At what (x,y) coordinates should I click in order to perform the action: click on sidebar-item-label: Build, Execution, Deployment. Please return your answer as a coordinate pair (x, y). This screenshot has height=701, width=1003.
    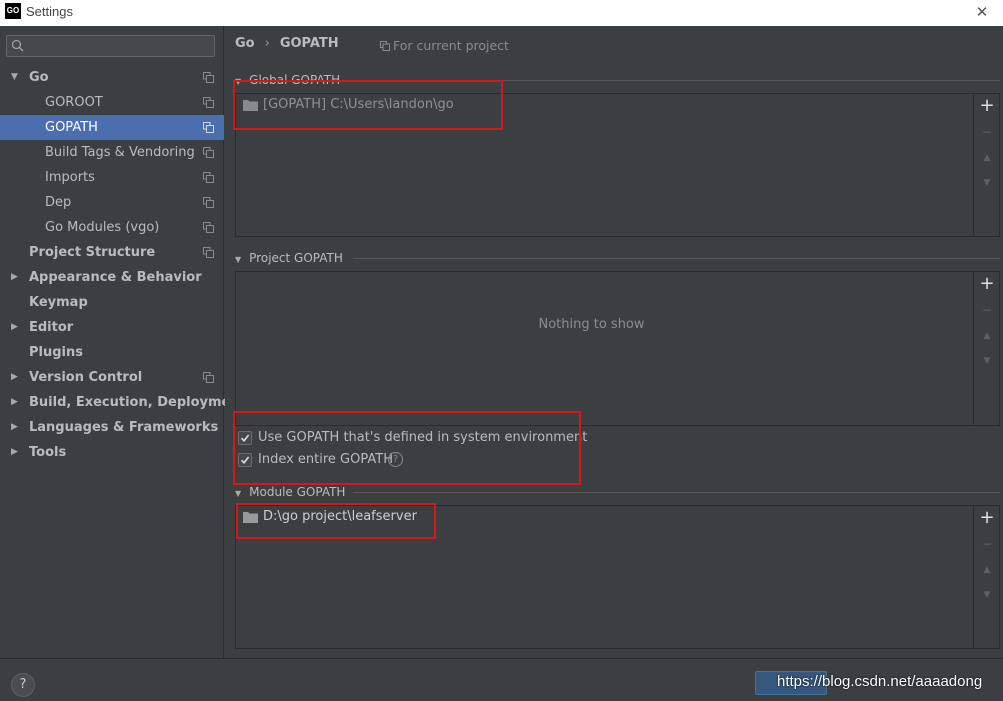
    Looking at the image, I should click on (137, 402).